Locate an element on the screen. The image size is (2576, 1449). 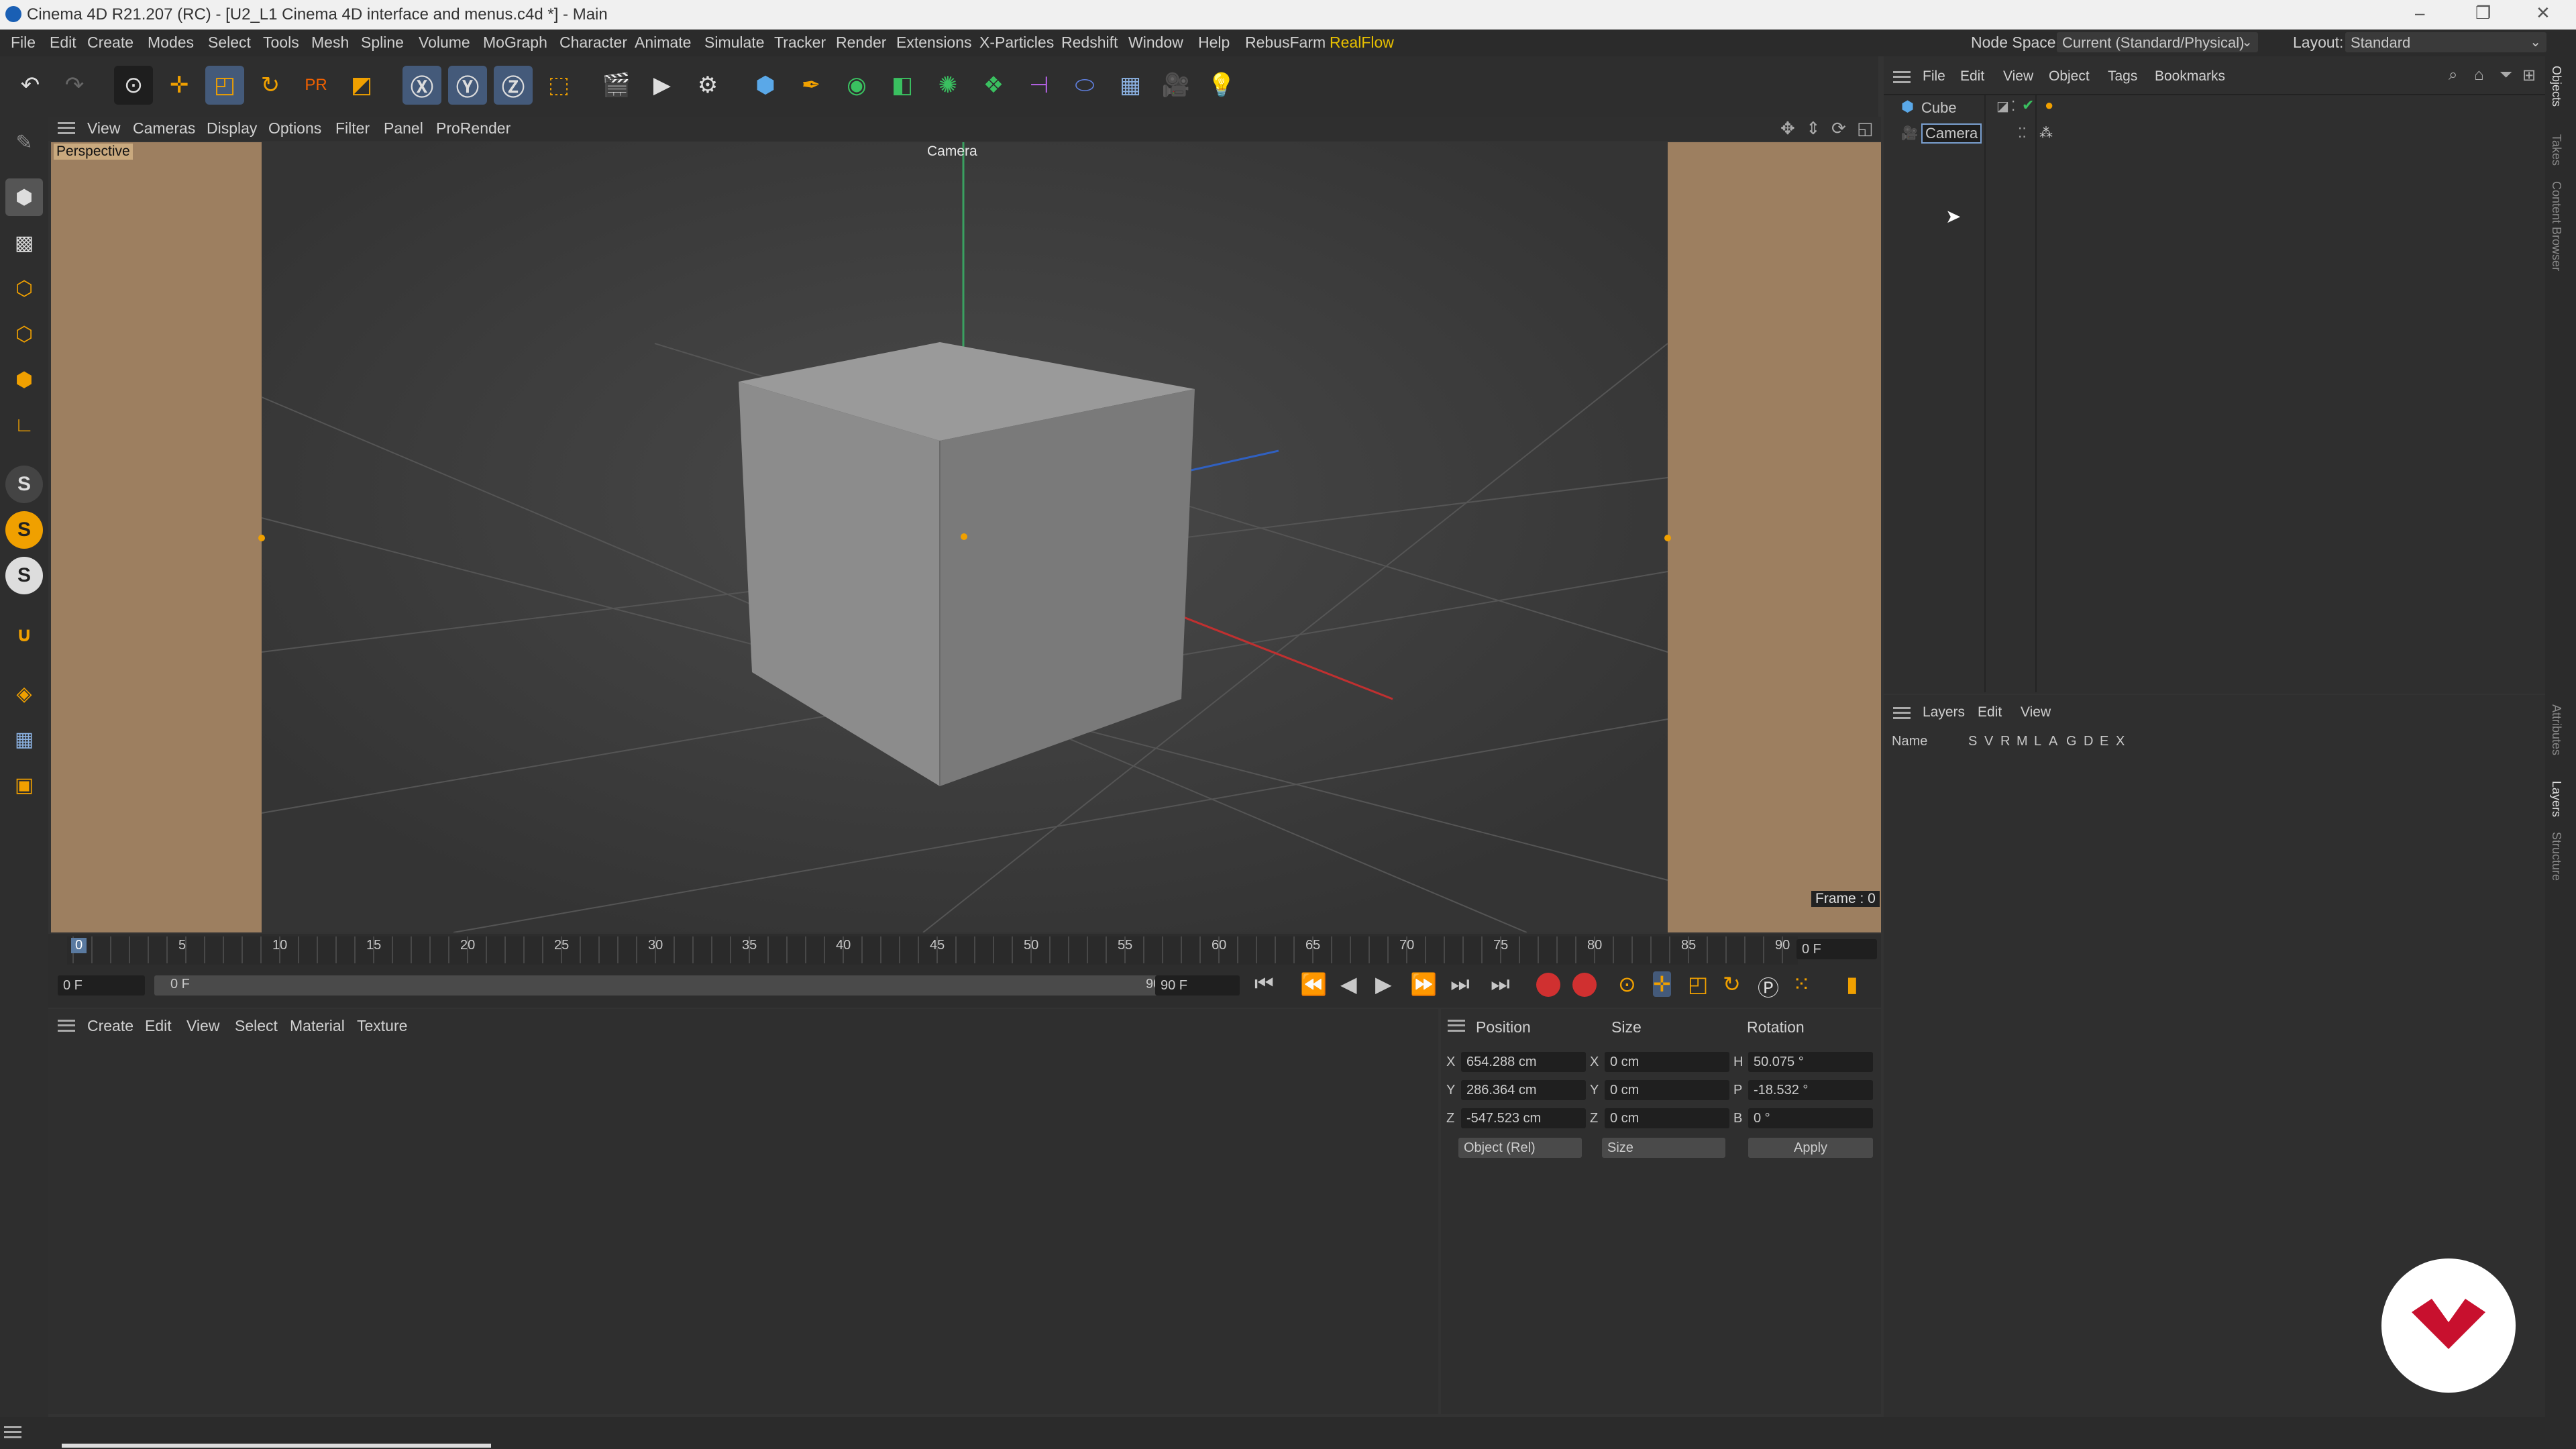
size-mode-dropdown: Size is located at coordinates (1663, 1148).